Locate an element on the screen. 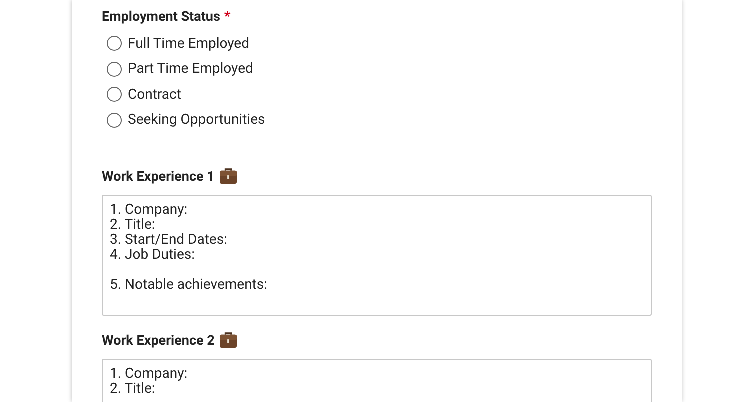 The height and width of the screenshot is (402, 754). radio-label: Contract is located at coordinates (155, 94).